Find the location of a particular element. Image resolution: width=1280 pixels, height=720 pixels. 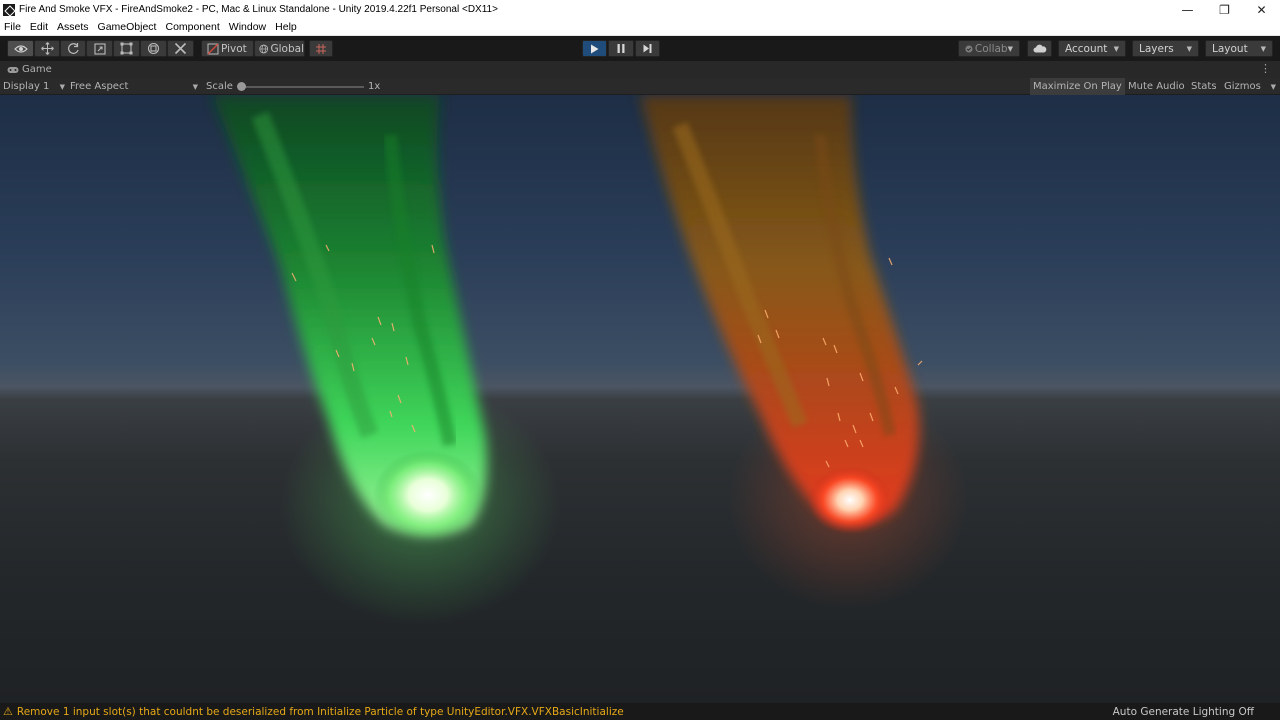

collab-label: Collab is located at coordinates (991, 48).